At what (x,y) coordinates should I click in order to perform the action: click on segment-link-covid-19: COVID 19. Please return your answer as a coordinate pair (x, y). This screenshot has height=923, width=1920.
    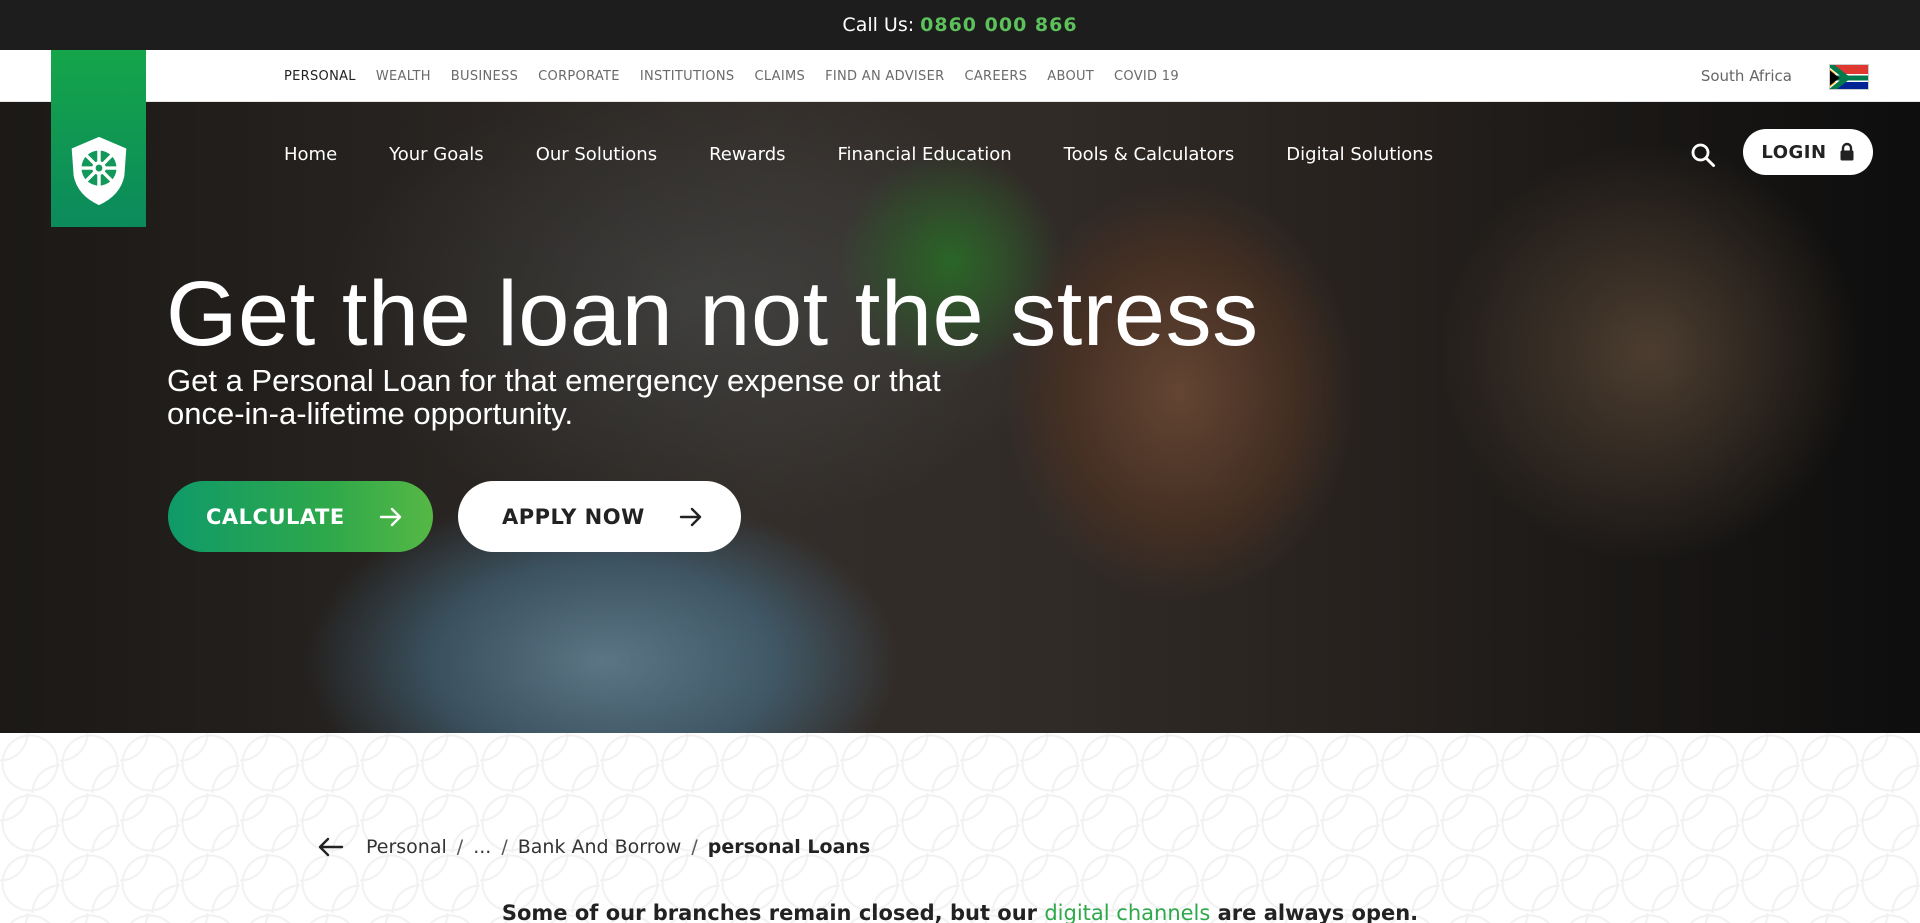
    Looking at the image, I should click on (1146, 76).